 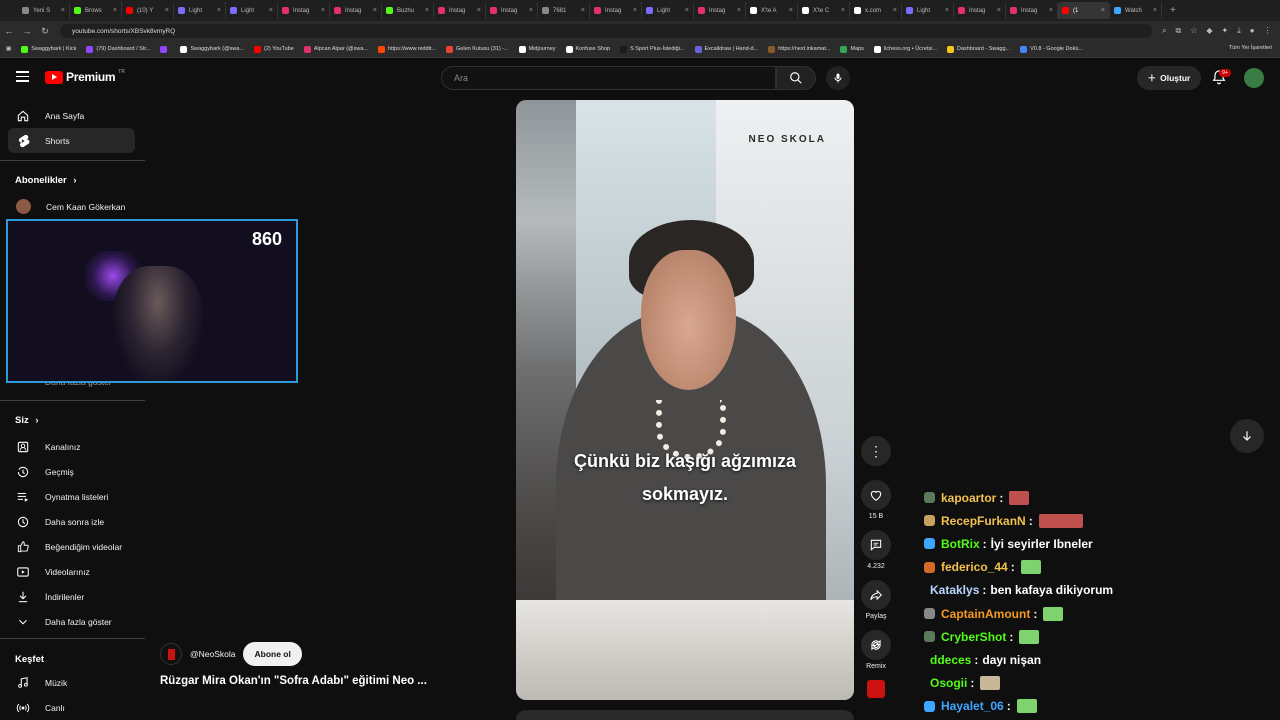 I want to click on sidebar-item-live: Canlı, so click(x=71, y=707).